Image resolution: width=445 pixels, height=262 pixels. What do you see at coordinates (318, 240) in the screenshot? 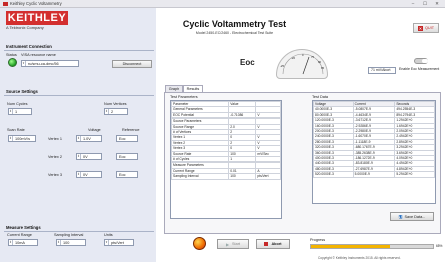
I see `progress-label: Progress` at bounding box center [318, 240].